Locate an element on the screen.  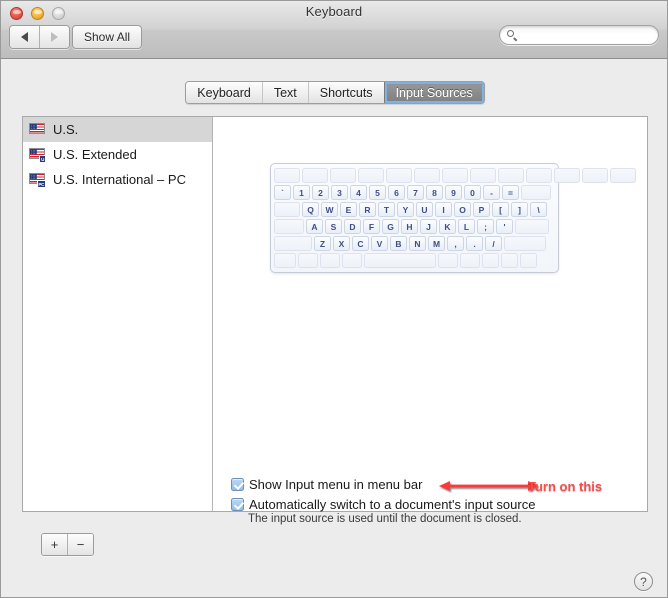
tab-bar-container: Keyboard Text Shortcuts Input Sources is located at coordinates (334, 92).